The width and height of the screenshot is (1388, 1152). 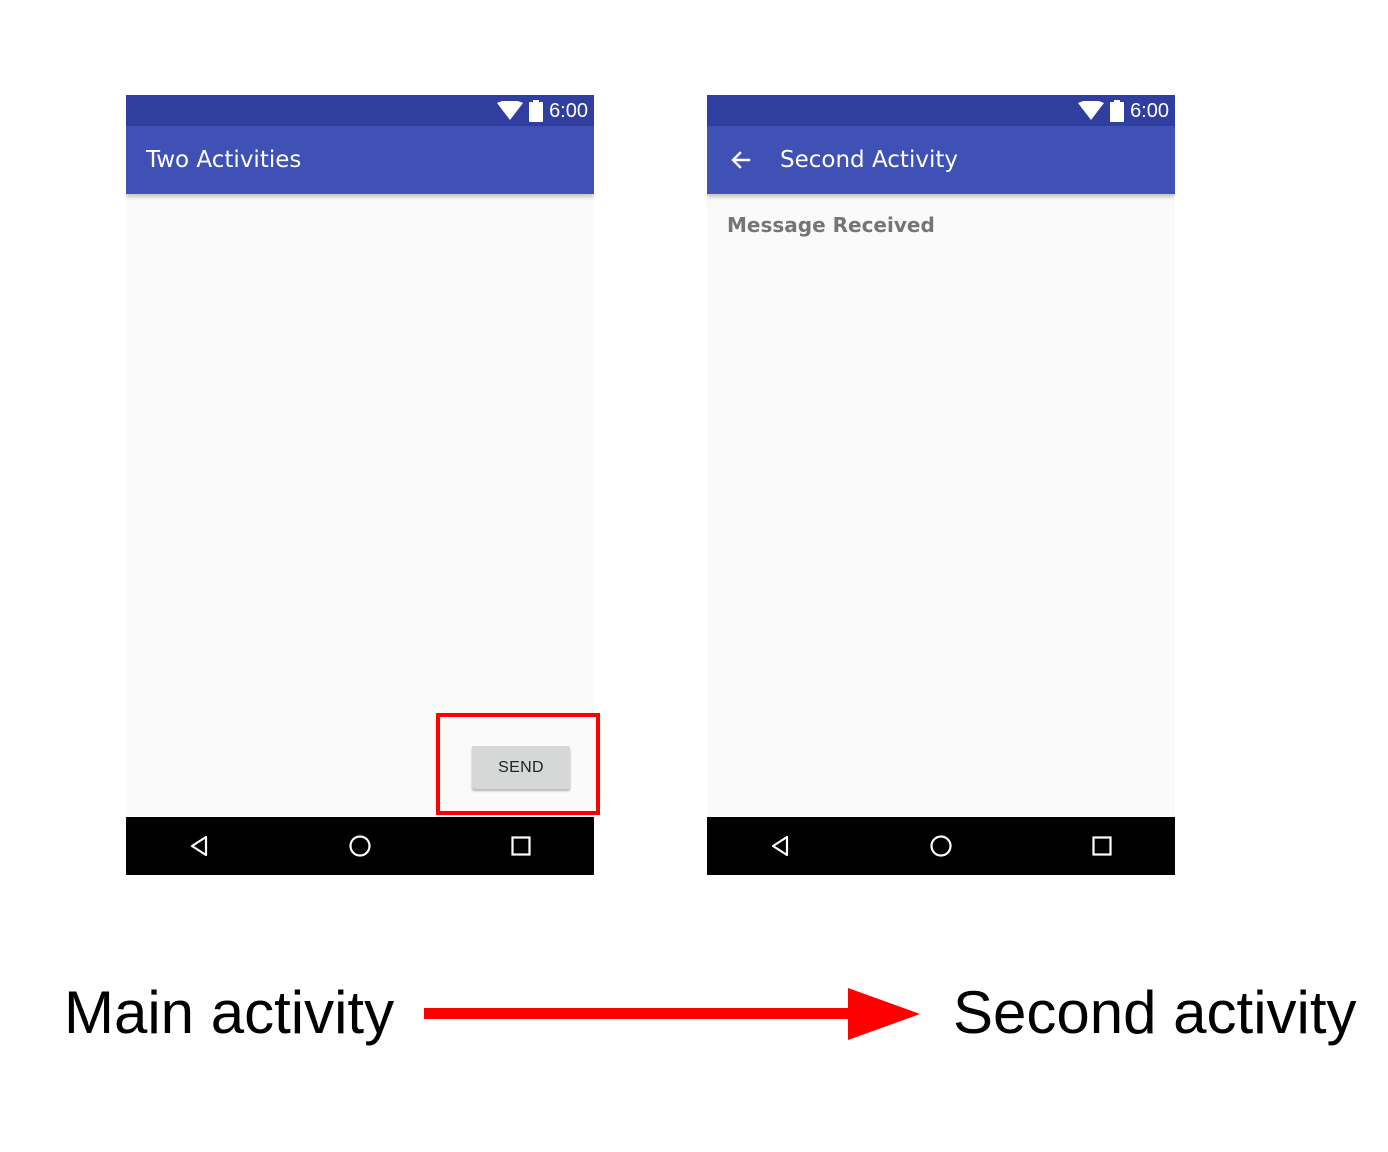 What do you see at coordinates (831, 225) in the screenshot?
I see `message-text: Message Received` at bounding box center [831, 225].